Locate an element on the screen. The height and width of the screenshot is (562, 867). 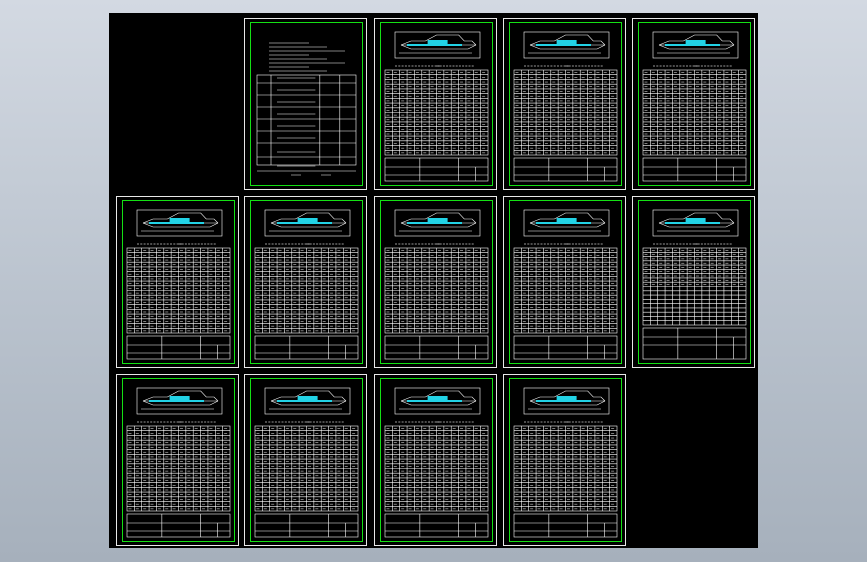
cover-drawing is located at coordinates (306, 109).